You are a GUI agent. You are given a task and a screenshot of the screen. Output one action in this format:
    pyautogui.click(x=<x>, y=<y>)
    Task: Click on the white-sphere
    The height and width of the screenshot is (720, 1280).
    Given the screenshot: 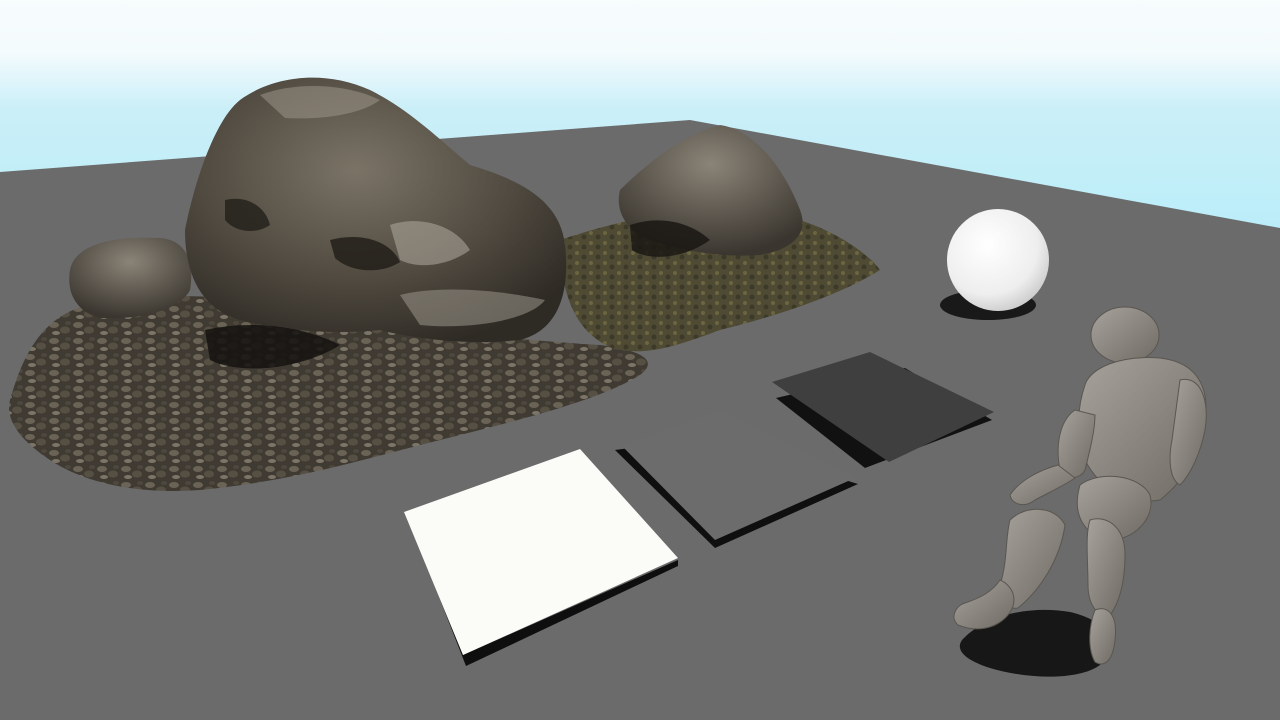 What is the action you would take?
    pyautogui.click(x=998, y=260)
    